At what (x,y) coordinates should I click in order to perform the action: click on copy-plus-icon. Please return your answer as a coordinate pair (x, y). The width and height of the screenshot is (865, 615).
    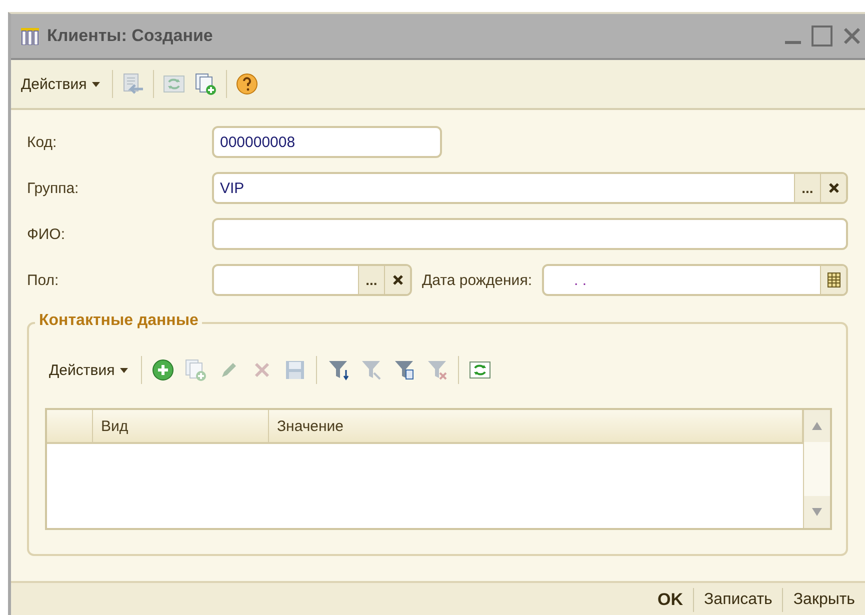
    Looking at the image, I should click on (206, 84).